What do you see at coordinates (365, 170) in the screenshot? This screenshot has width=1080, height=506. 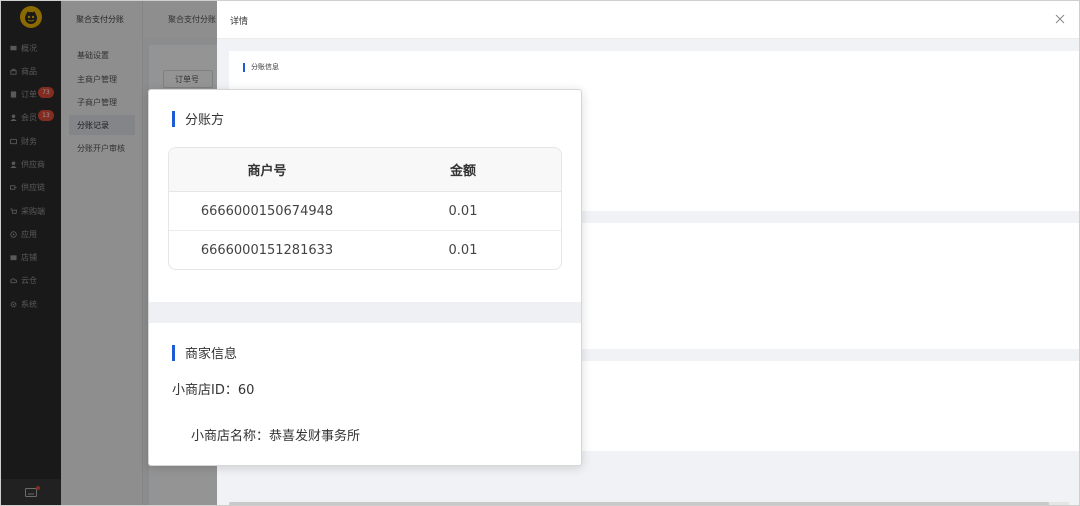 I see `table-header: 商户号 金额` at bounding box center [365, 170].